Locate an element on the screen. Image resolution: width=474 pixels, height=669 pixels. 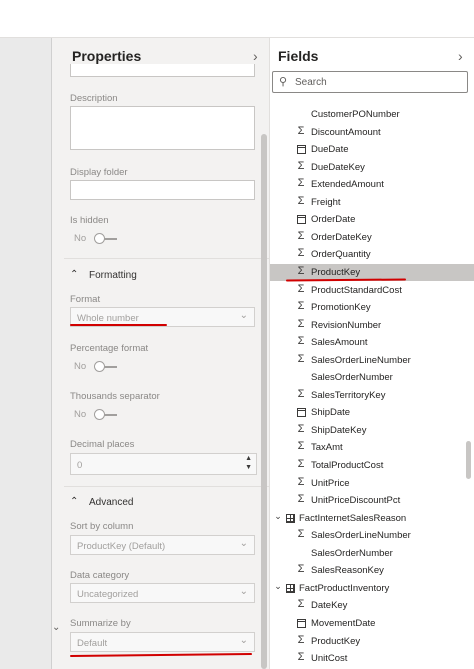
properties-title: Properties is located at coordinates (107, 56).